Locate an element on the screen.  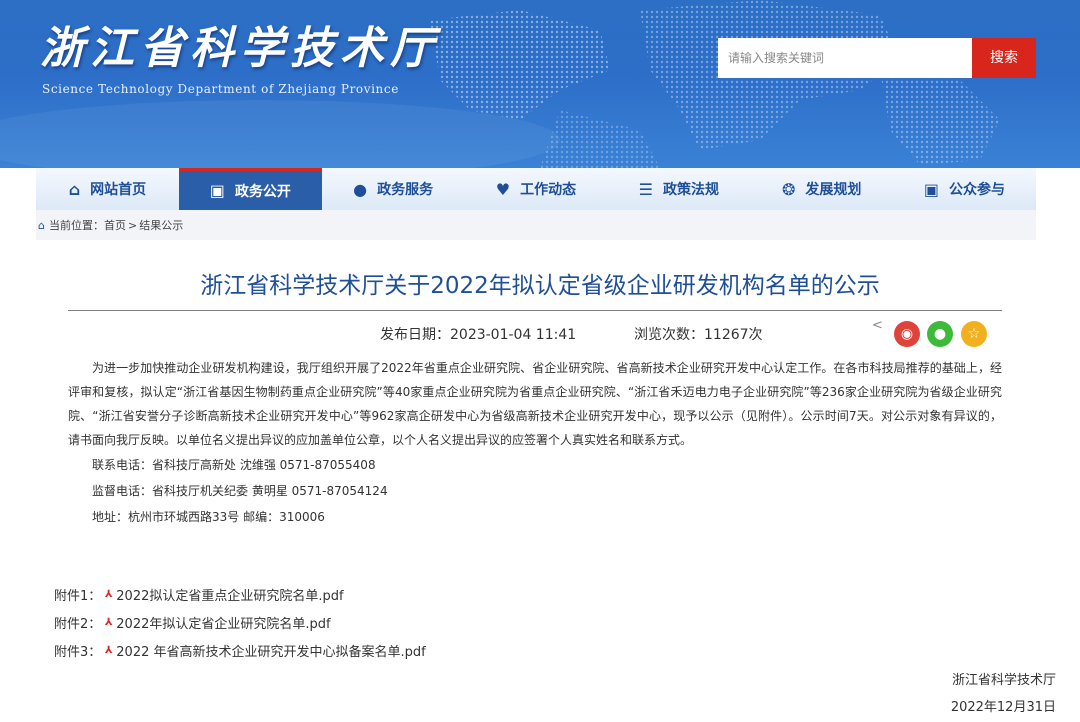
contact-phone: 联系电话：省科技厅高新处 沈维强 0571-87055408 is located at coordinates (234, 465).